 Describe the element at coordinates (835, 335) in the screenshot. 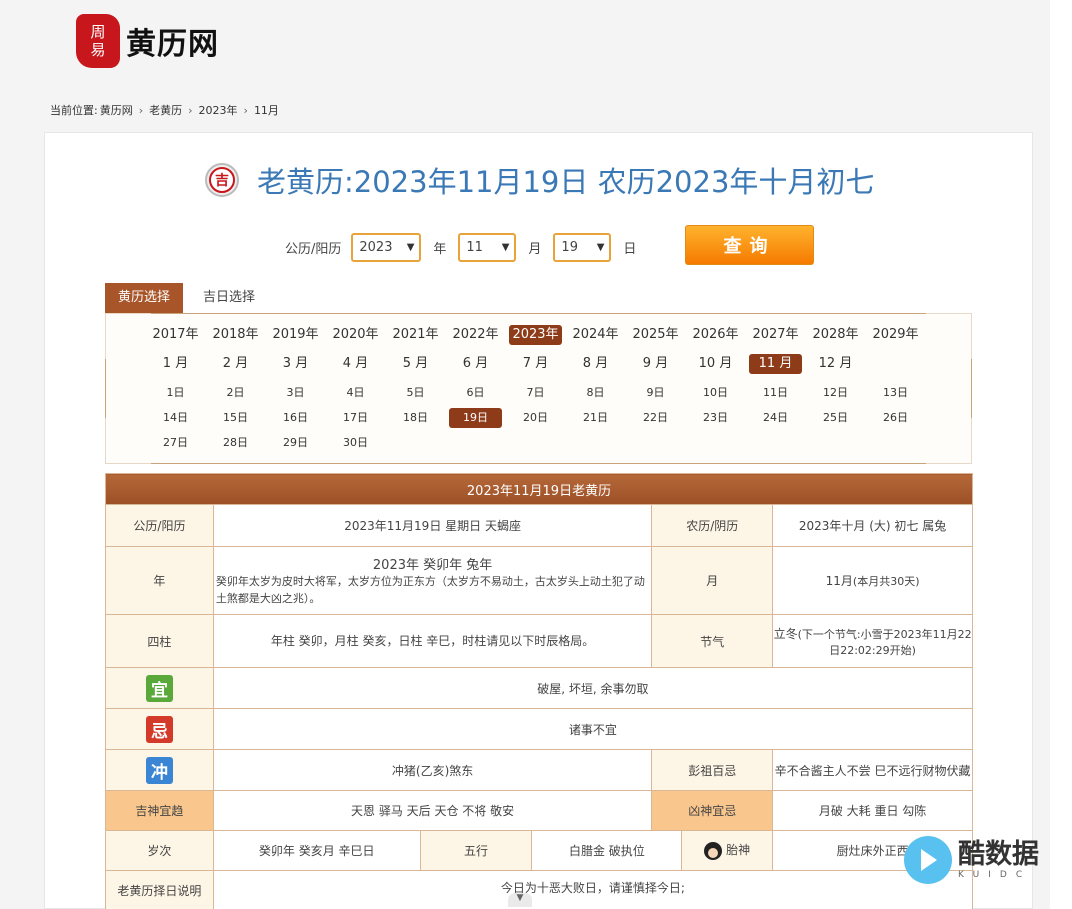

I see `year-option: 2028年` at that location.